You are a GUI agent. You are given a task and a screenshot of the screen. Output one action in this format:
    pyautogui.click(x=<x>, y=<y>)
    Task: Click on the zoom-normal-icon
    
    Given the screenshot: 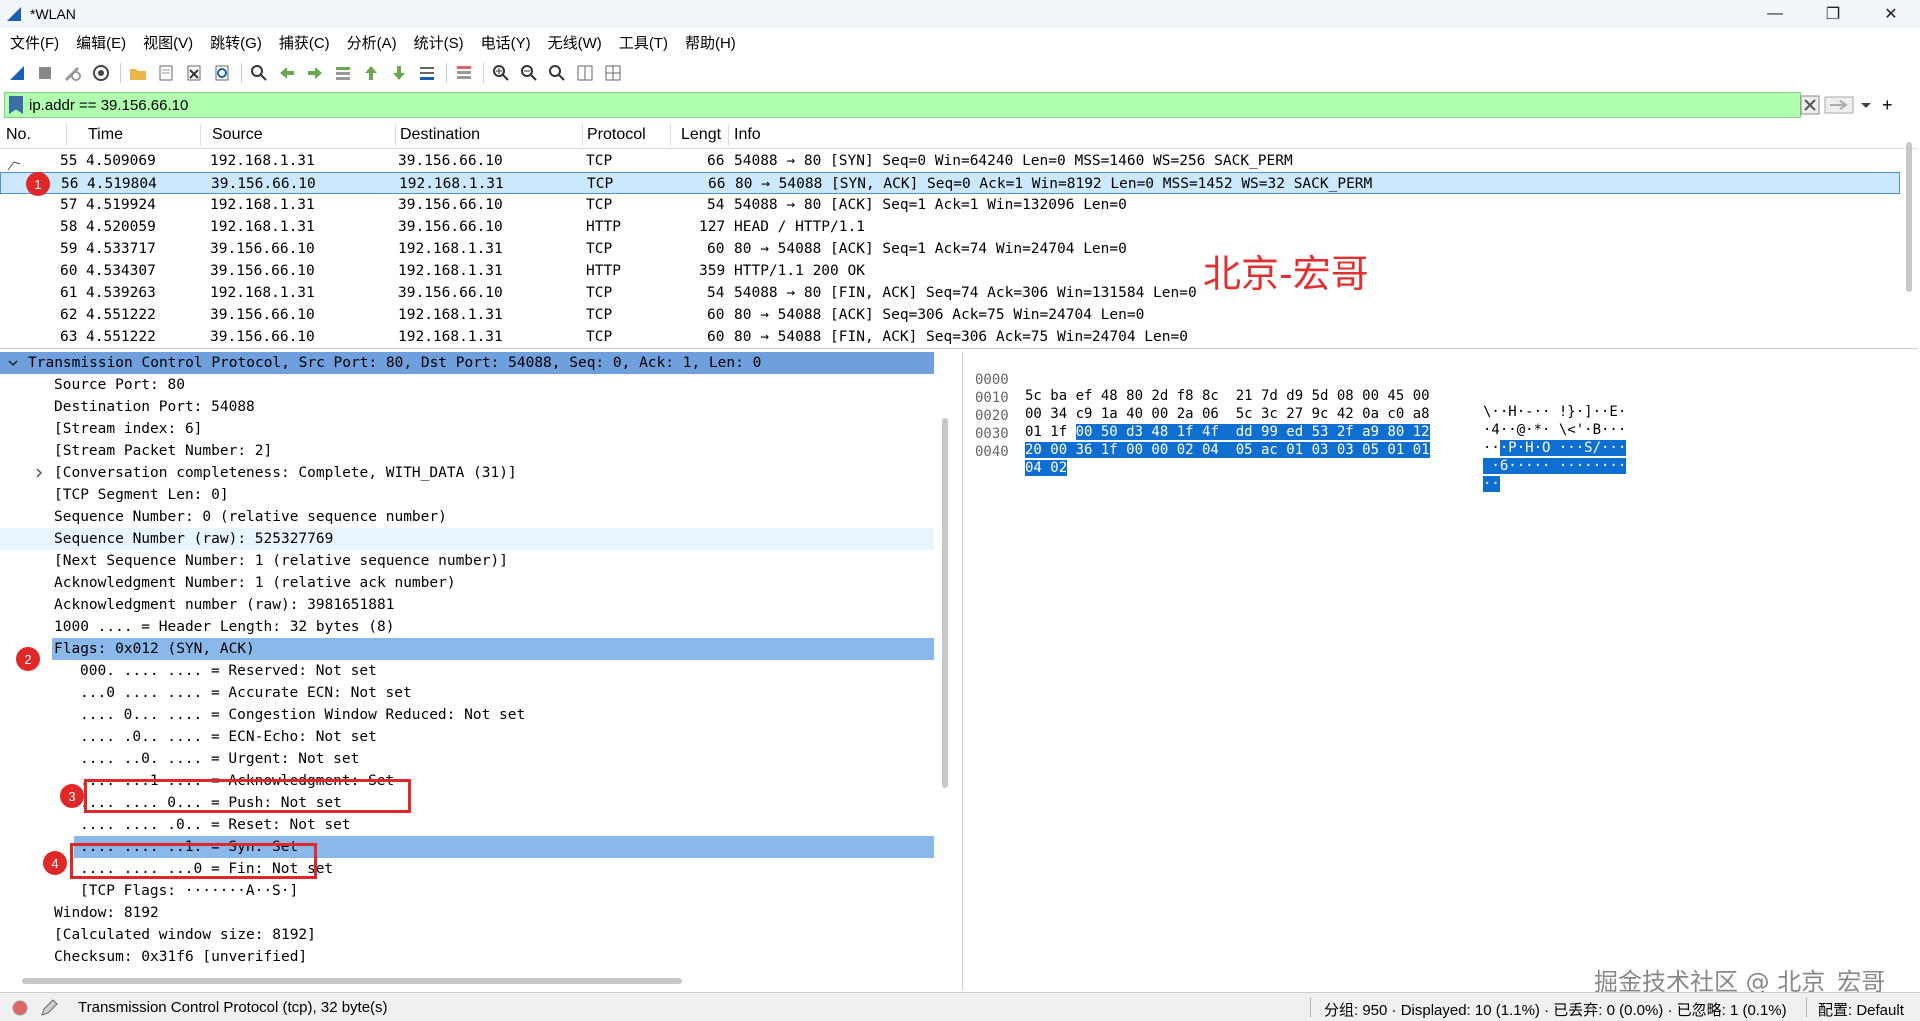 What is the action you would take?
    pyautogui.click(x=557, y=73)
    